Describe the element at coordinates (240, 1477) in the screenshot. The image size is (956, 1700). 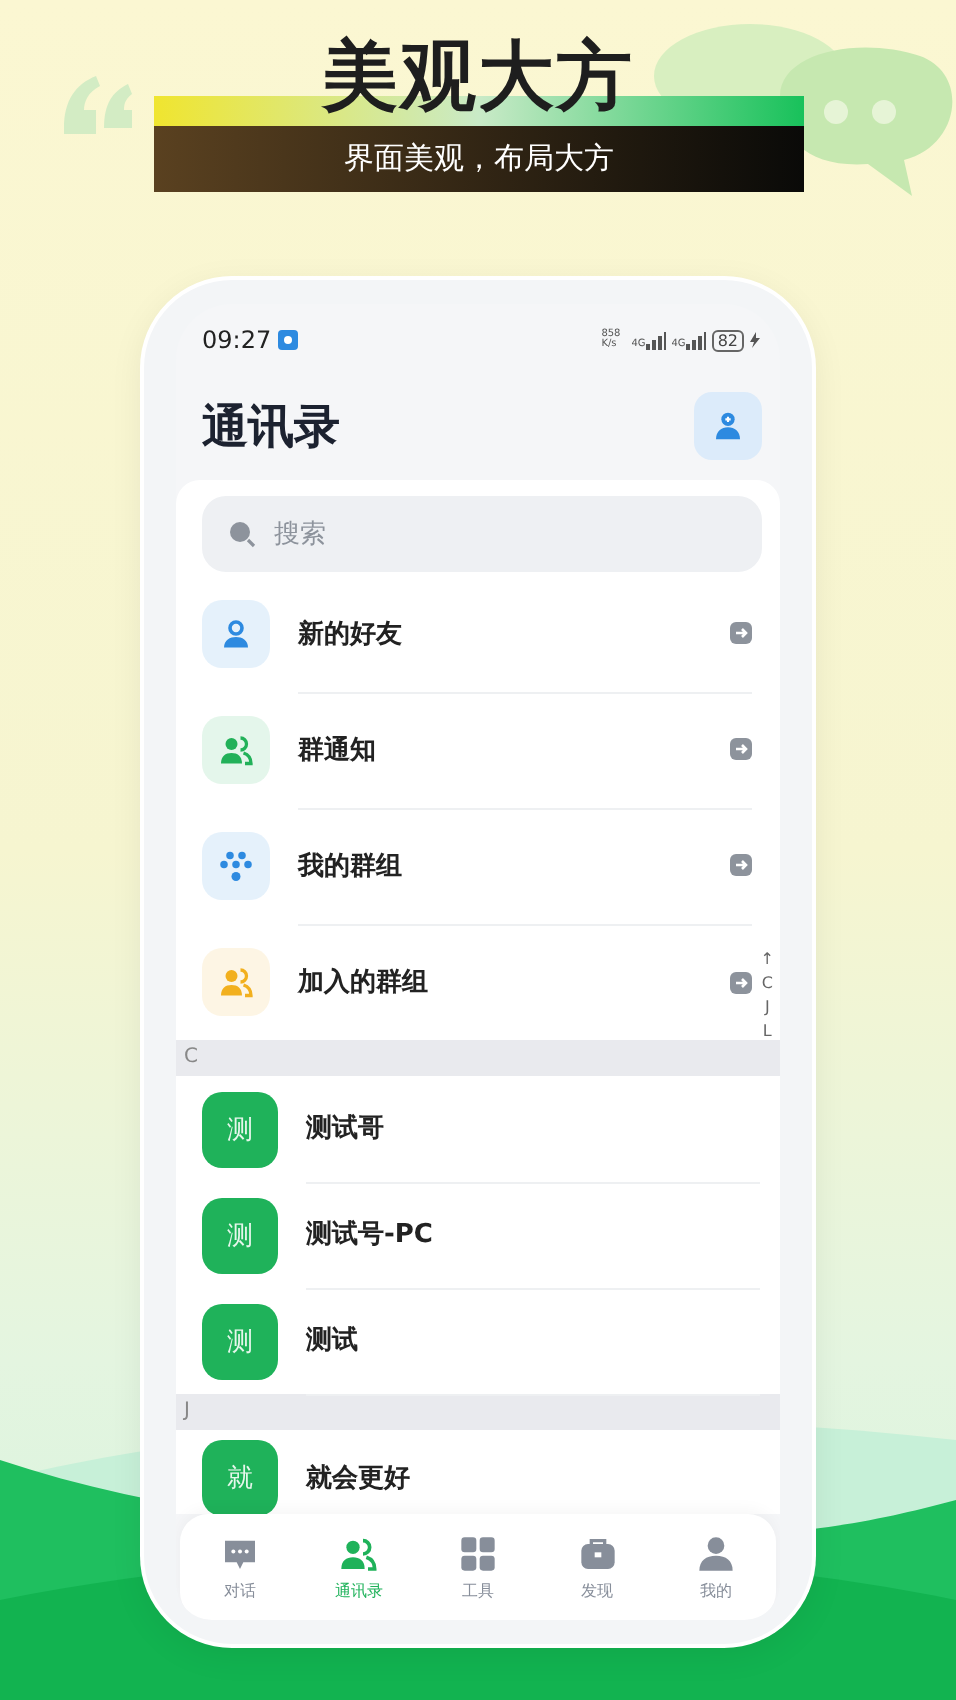
I see `avatar: 就` at that location.